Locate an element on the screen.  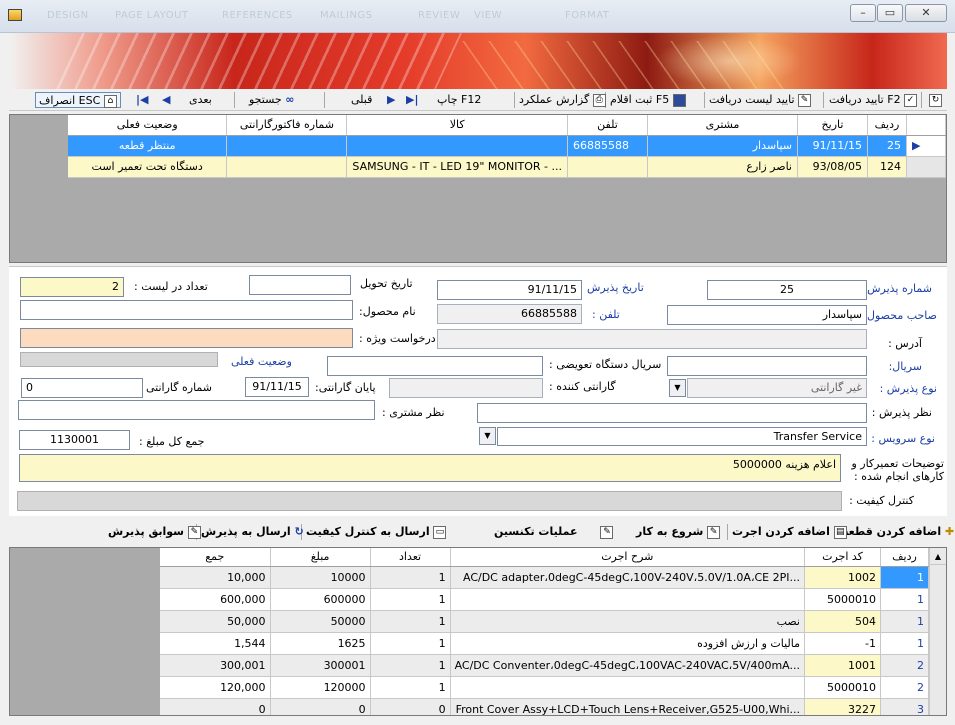
serial-field is located at coordinates (767, 366).